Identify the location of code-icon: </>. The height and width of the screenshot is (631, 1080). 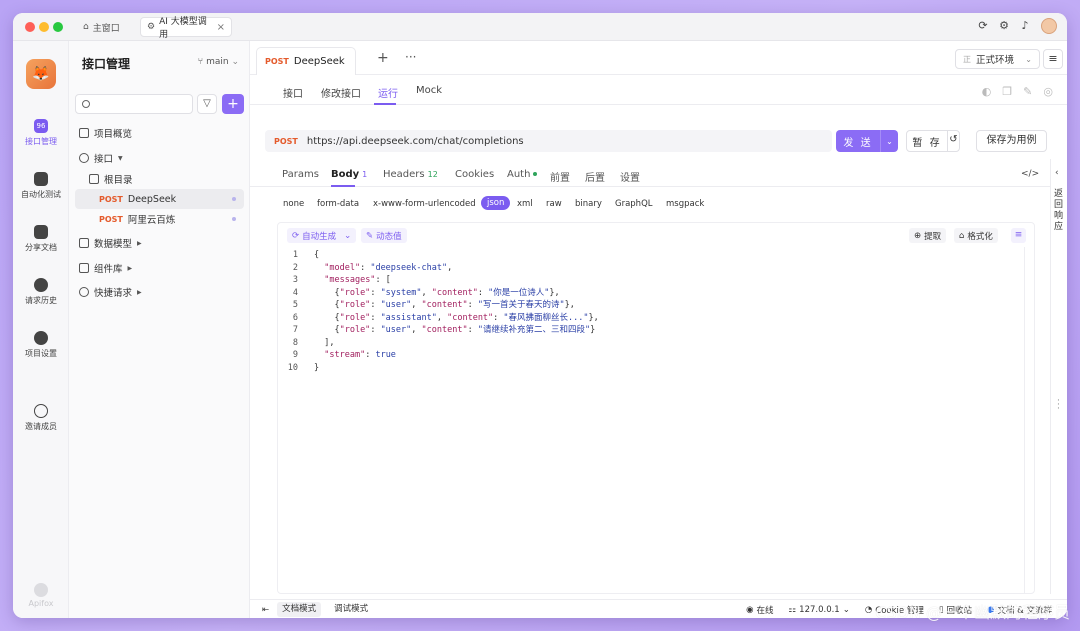
(1030, 174).